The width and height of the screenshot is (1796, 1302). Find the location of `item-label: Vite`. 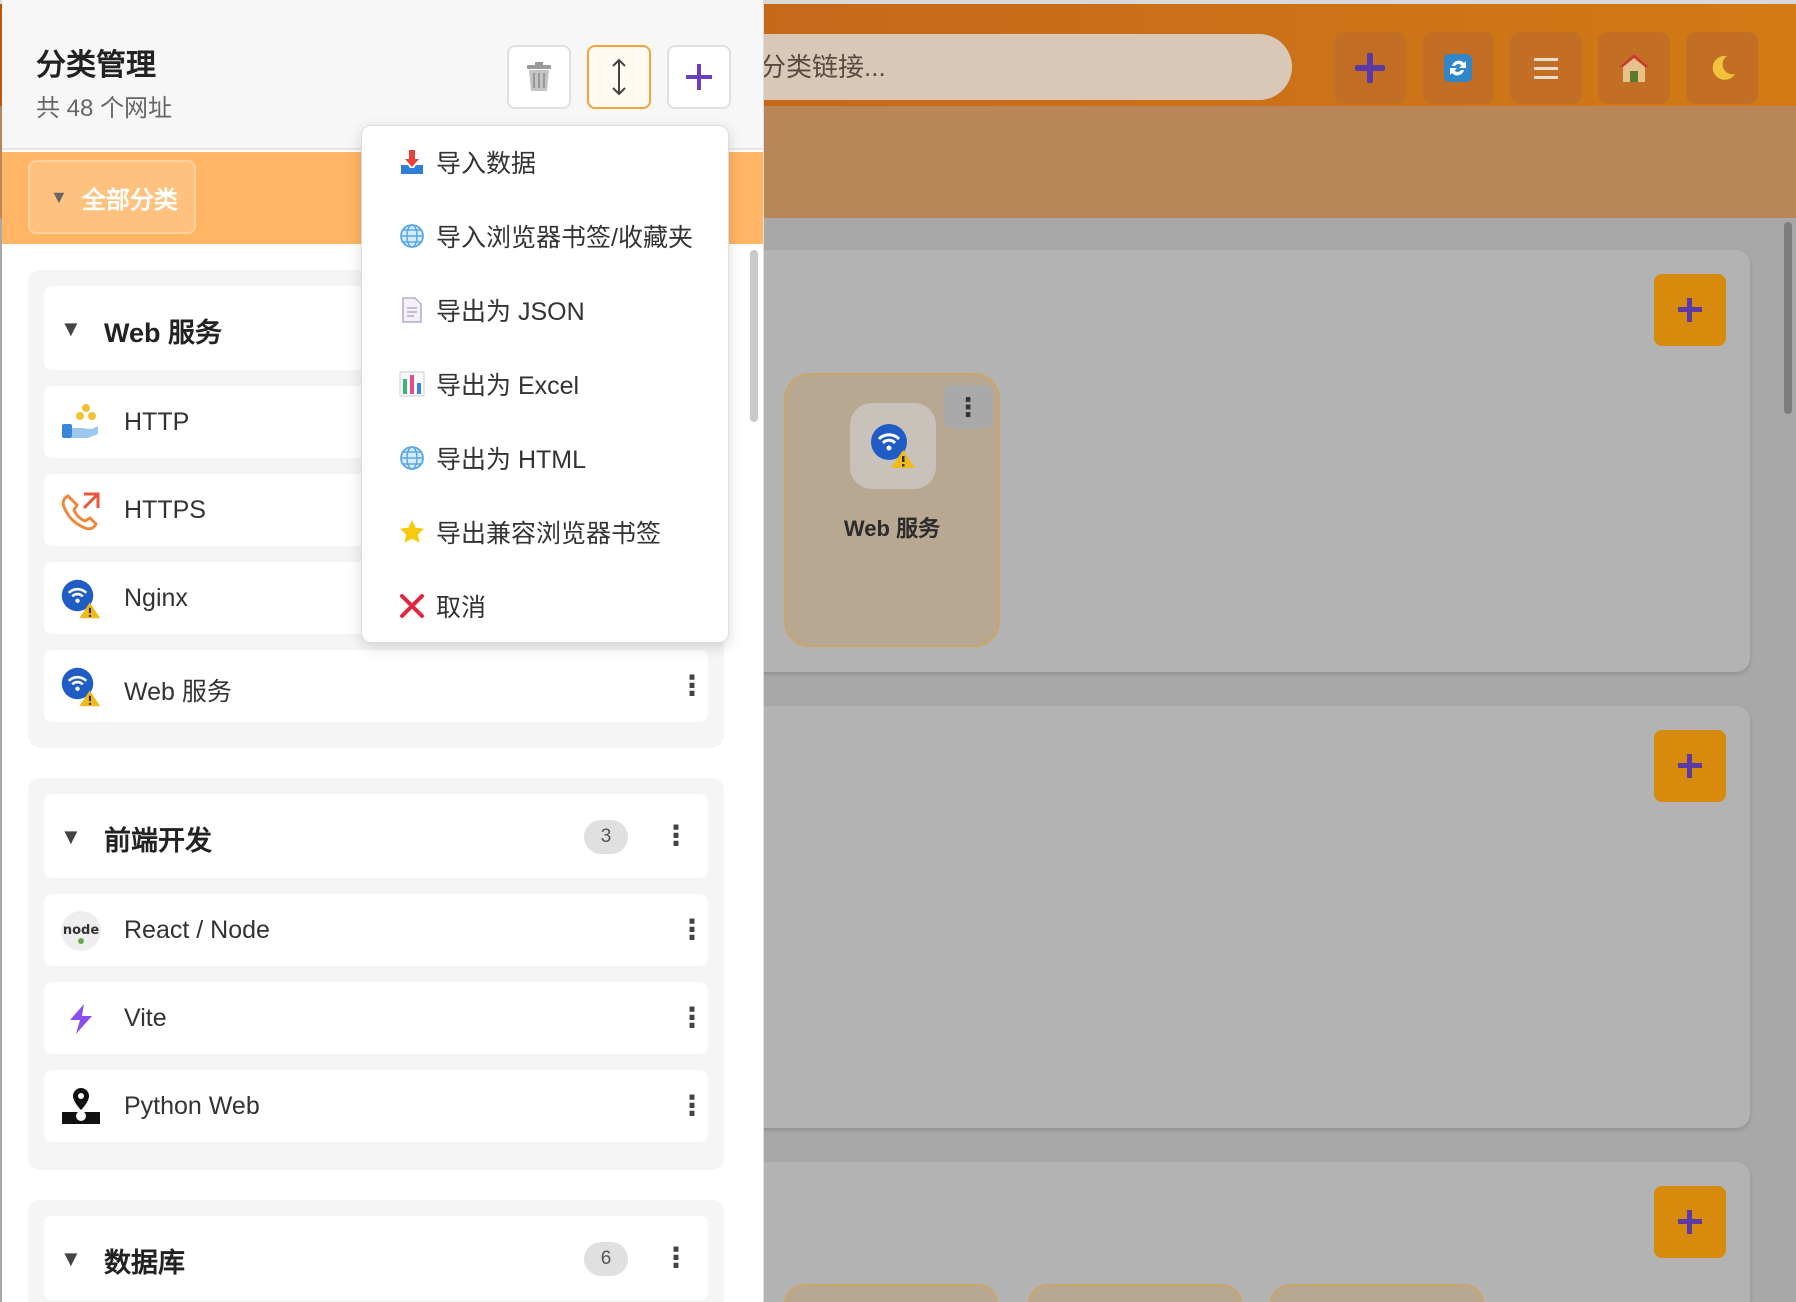

item-label: Vite is located at coordinates (145, 1018).